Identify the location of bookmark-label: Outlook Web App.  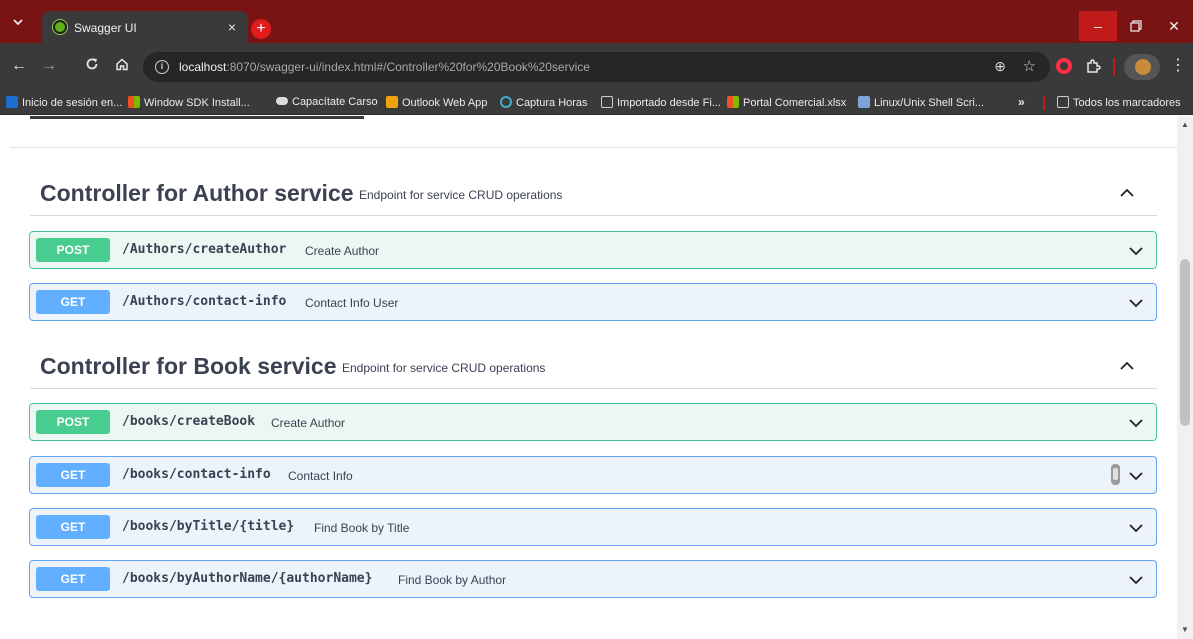
(445, 103).